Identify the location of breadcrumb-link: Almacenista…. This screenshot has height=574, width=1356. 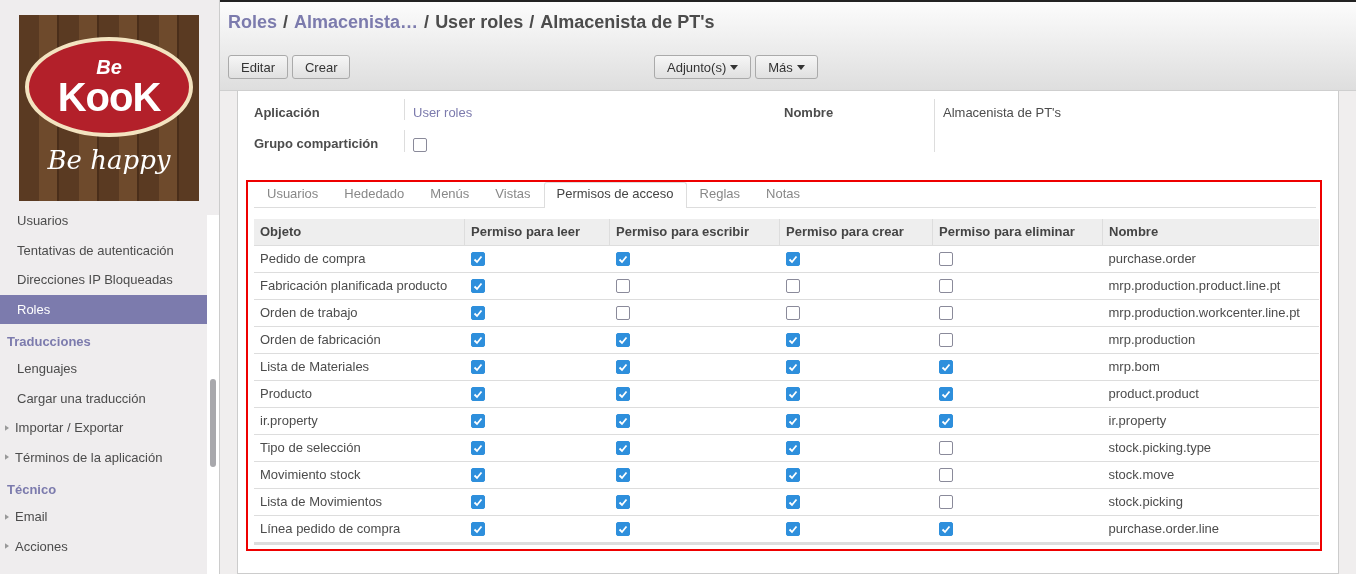
(356, 22).